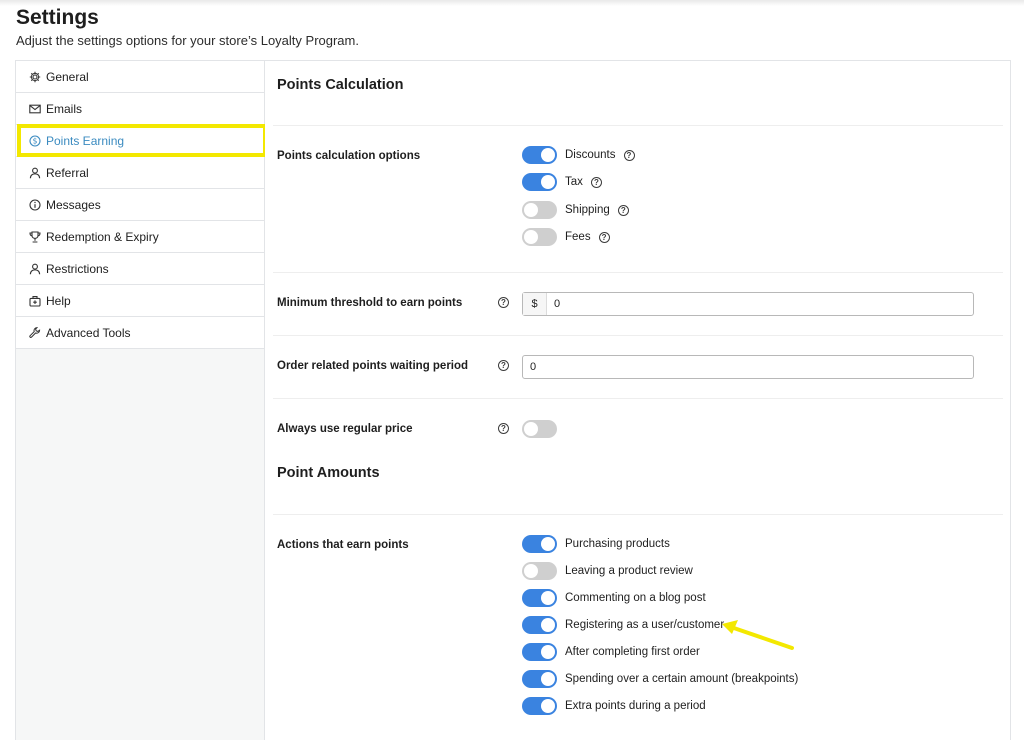  I want to click on annotation-arrow-icon, so click(758, 635).